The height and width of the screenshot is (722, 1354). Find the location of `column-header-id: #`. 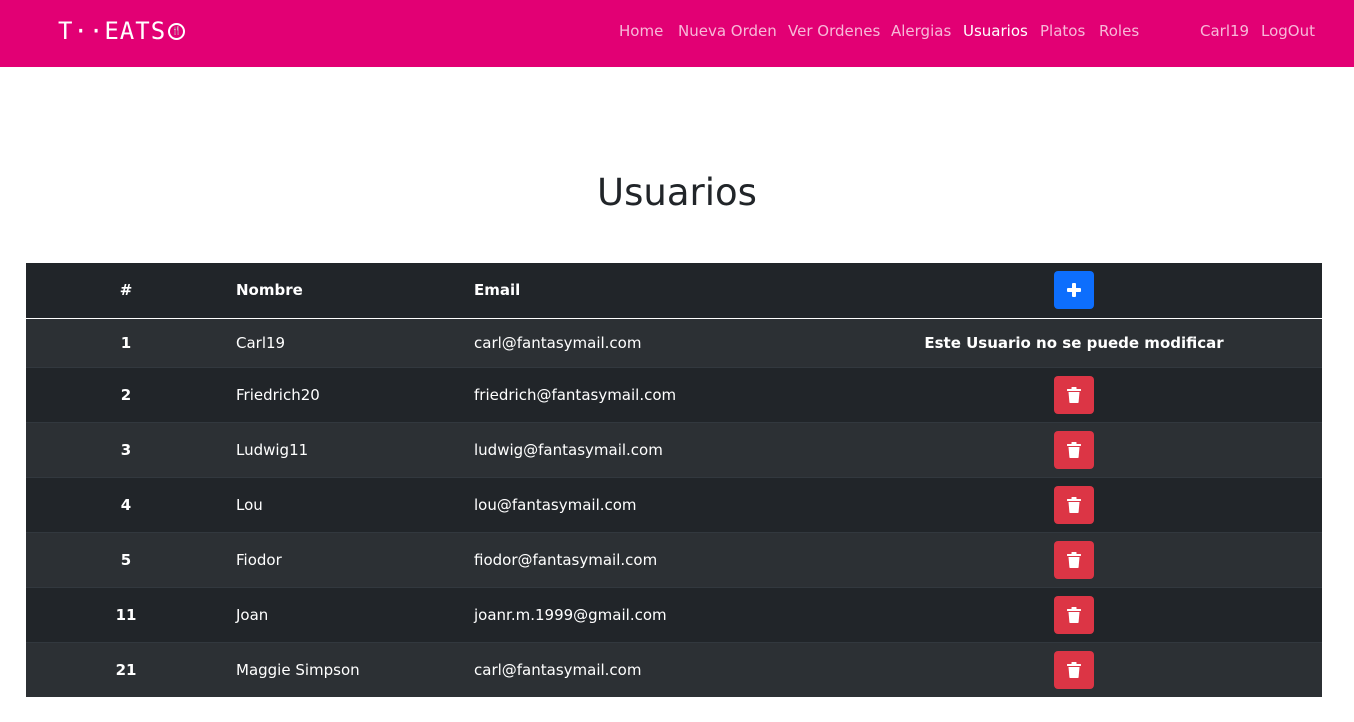

column-header-id: # is located at coordinates (126, 291).